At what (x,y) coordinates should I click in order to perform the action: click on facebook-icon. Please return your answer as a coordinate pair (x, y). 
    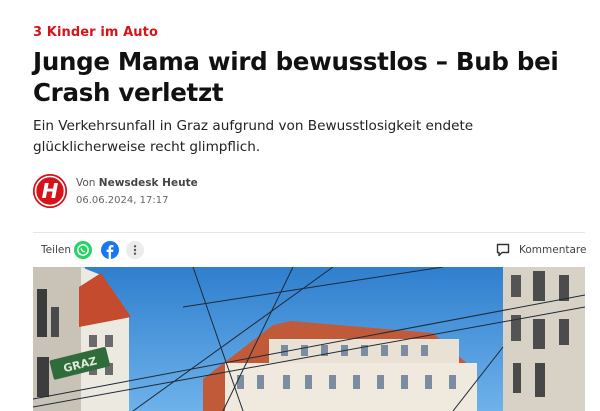
    Looking at the image, I should click on (110, 250).